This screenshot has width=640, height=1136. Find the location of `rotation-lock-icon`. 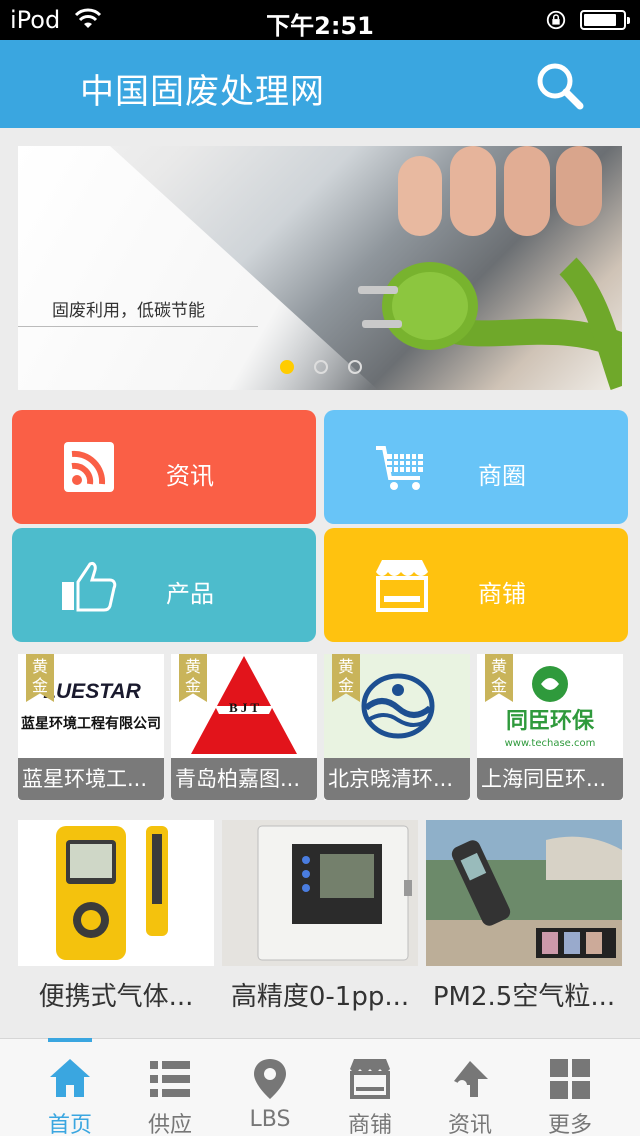

rotation-lock-icon is located at coordinates (556, 20).